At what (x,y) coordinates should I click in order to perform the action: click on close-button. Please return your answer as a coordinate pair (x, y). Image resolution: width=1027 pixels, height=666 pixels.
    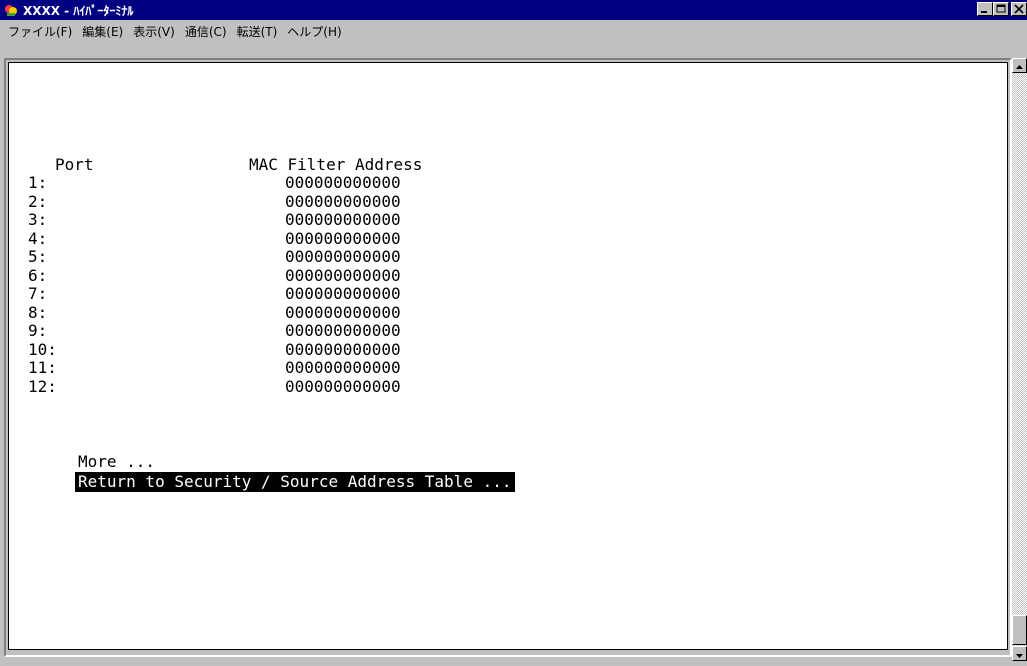
    Looking at the image, I should click on (1019, 9).